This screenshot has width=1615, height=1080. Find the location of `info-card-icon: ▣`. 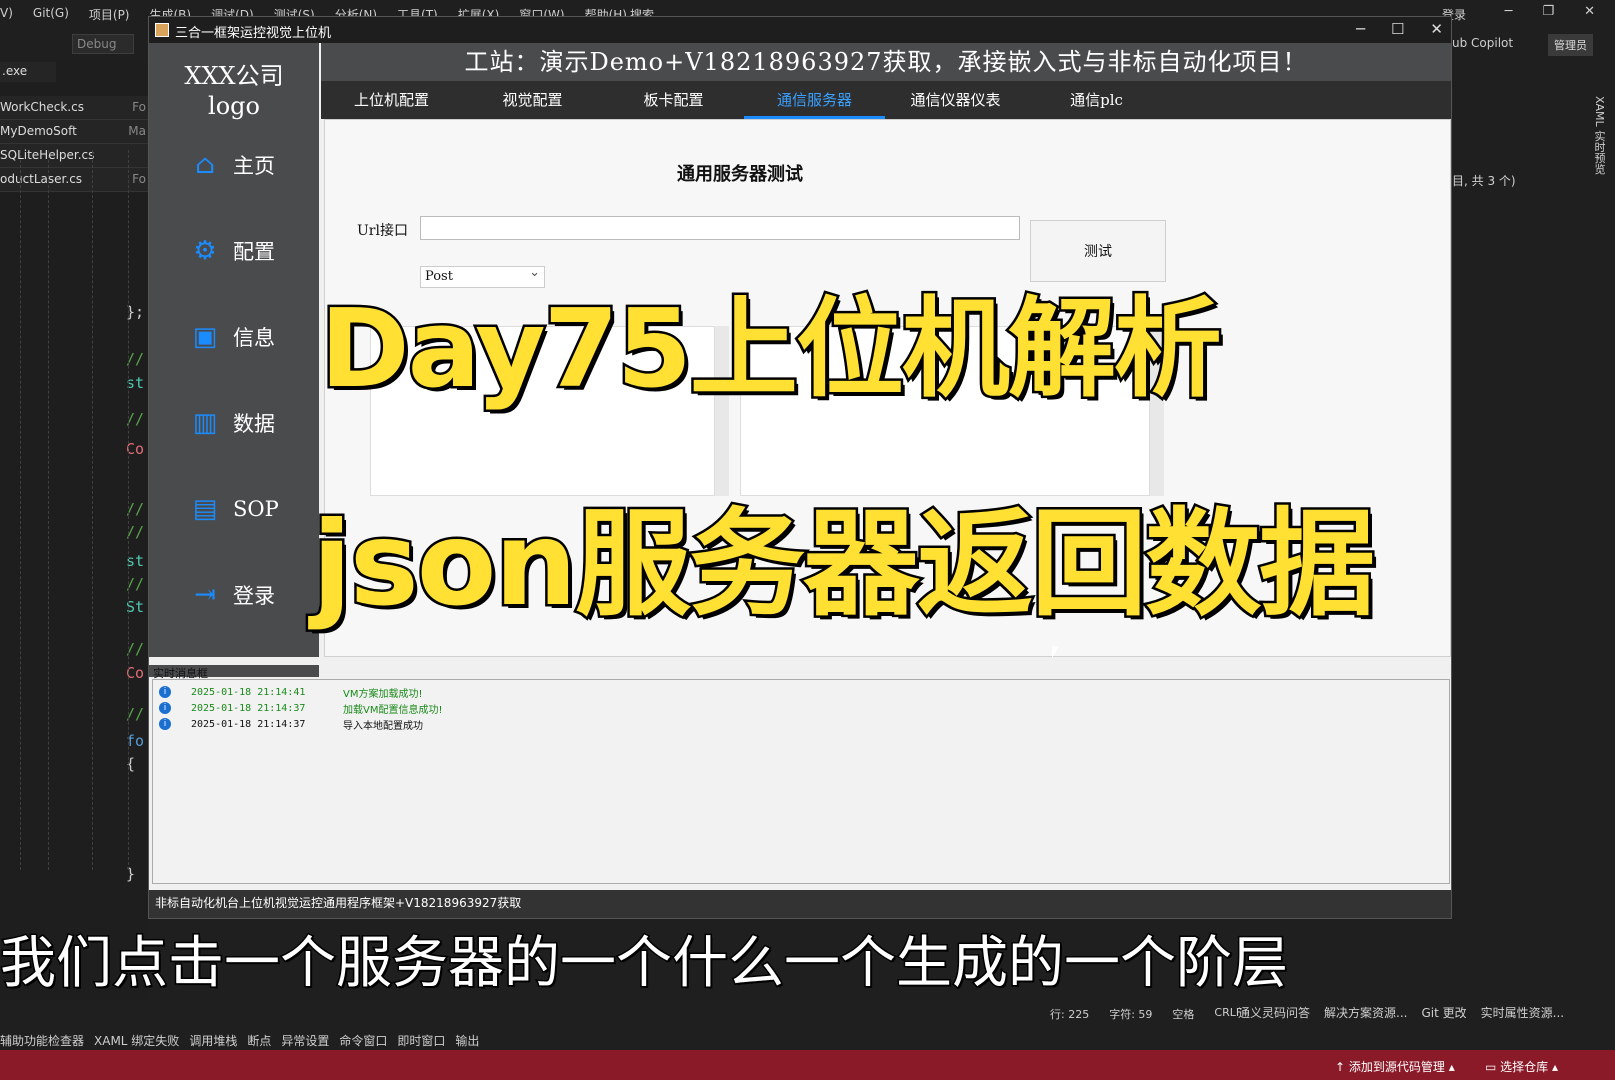

info-card-icon: ▣ is located at coordinates (205, 337).